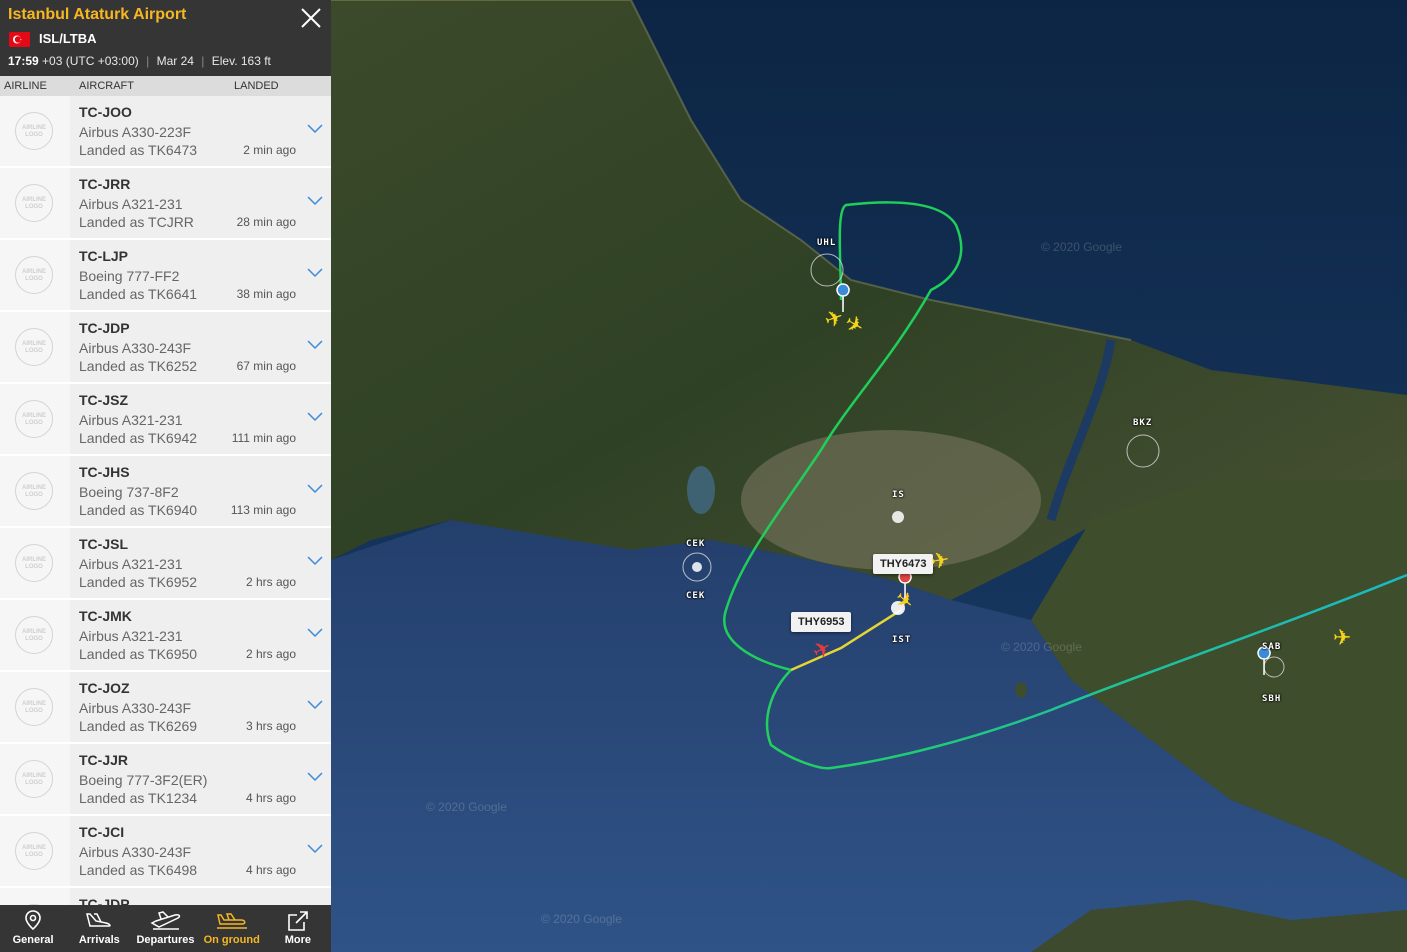 This screenshot has height=952, width=1407. Describe the element at coordinates (263, 510) in the screenshot. I see `landed-time-ago: 113 min ago` at that location.